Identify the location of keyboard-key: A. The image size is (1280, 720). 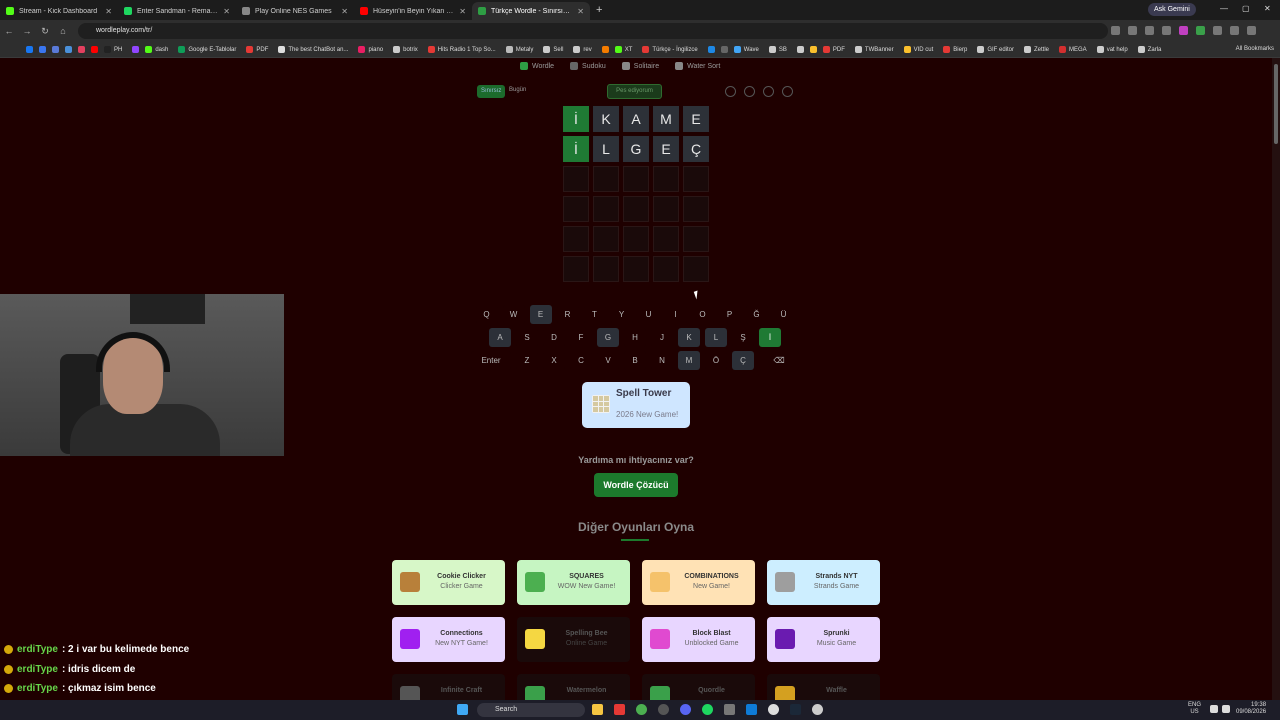
(500, 337).